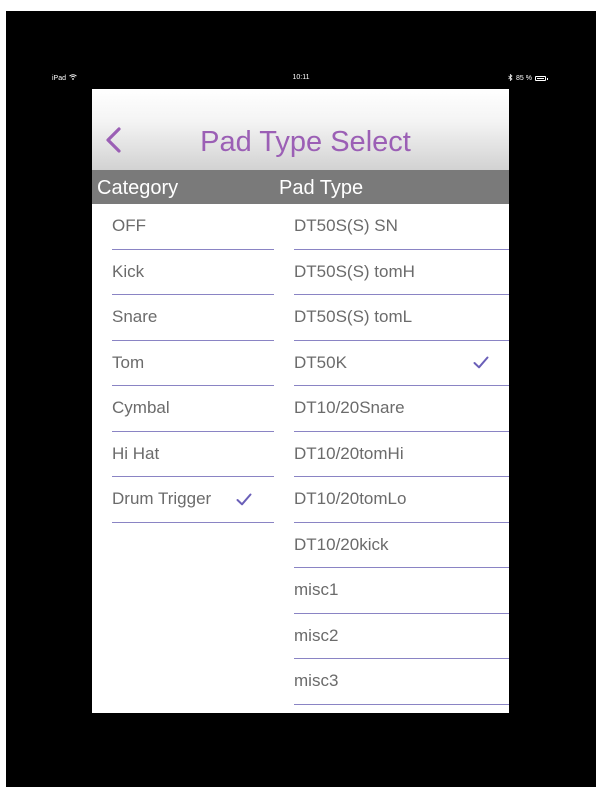 This screenshot has width=602, height=790. I want to click on pad-type-item: DT10/20tomLo, so click(401, 500).